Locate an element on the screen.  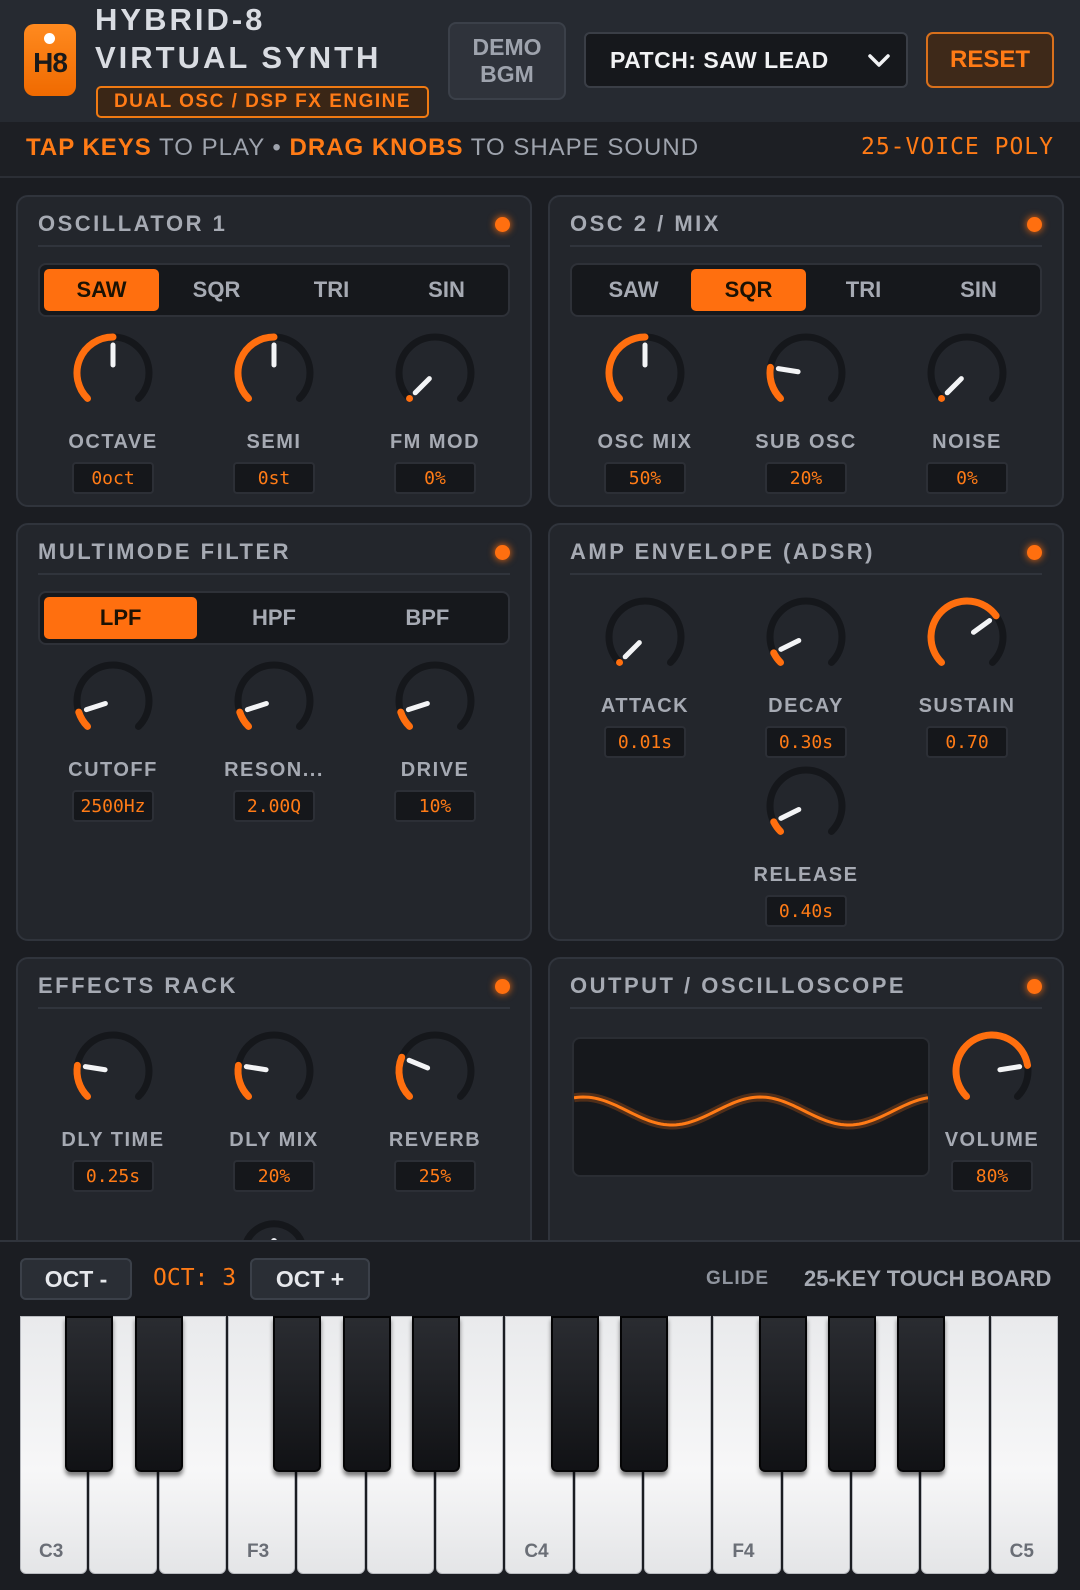
status-led-icon is located at coordinates (1034, 224).